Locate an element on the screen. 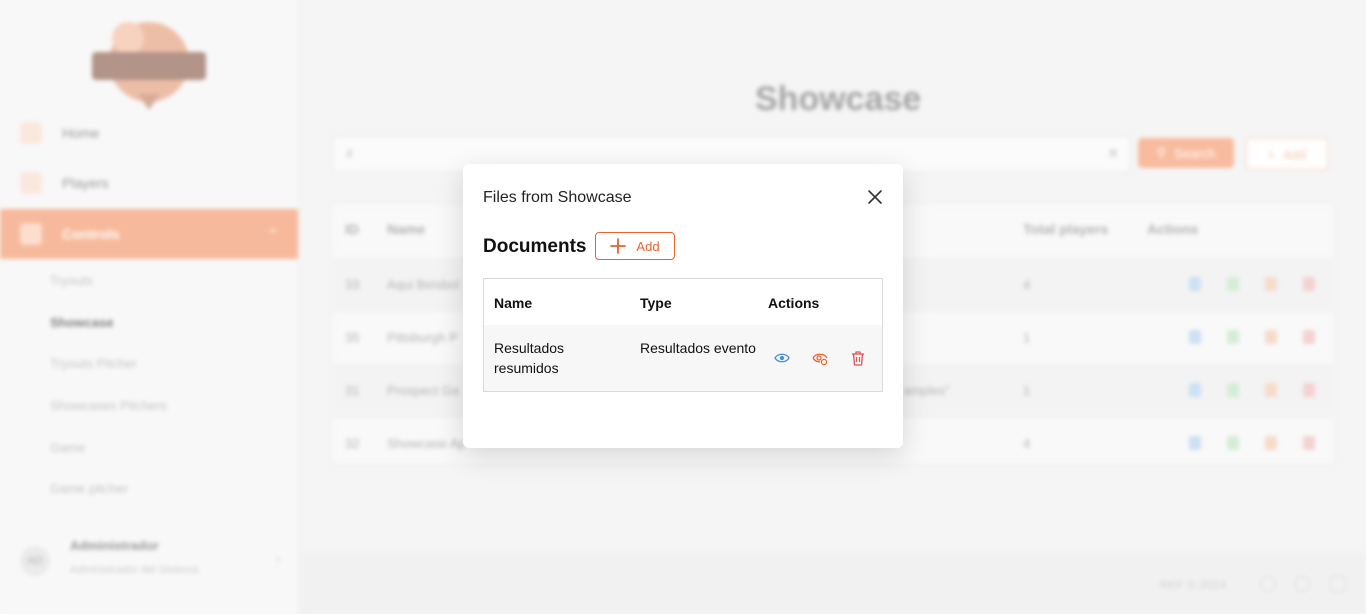 The height and width of the screenshot is (614, 1366). trash-icon is located at coordinates (858, 358).